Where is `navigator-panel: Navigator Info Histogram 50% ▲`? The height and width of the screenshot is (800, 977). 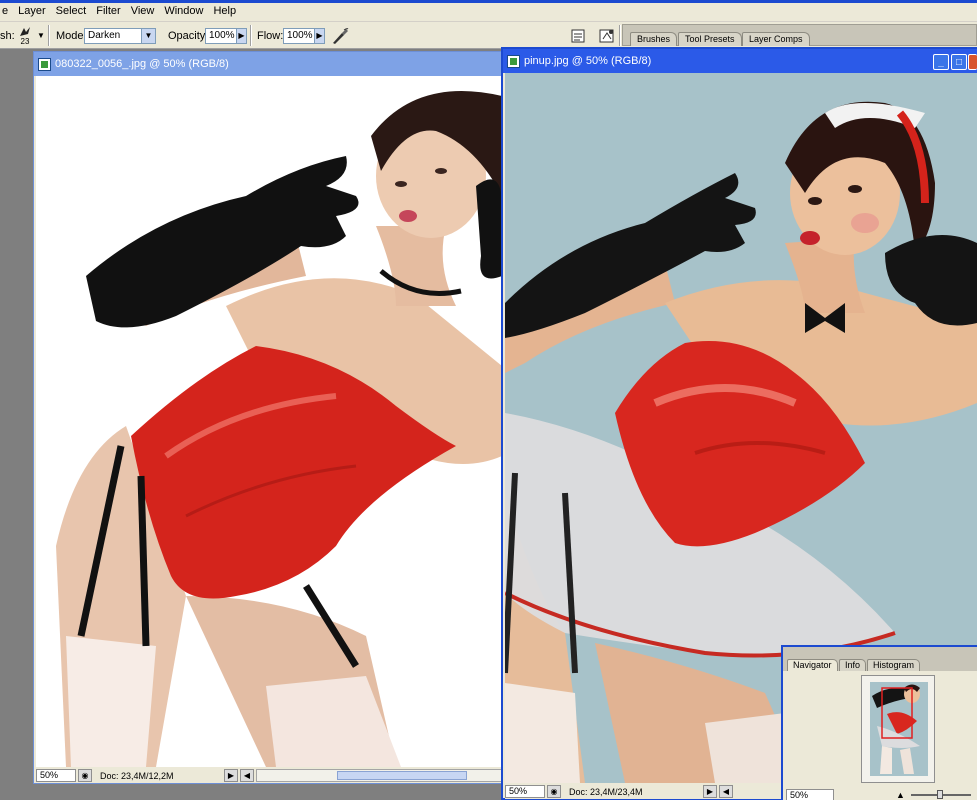 navigator-panel: Navigator Info Histogram 50% ▲ is located at coordinates (879, 722).